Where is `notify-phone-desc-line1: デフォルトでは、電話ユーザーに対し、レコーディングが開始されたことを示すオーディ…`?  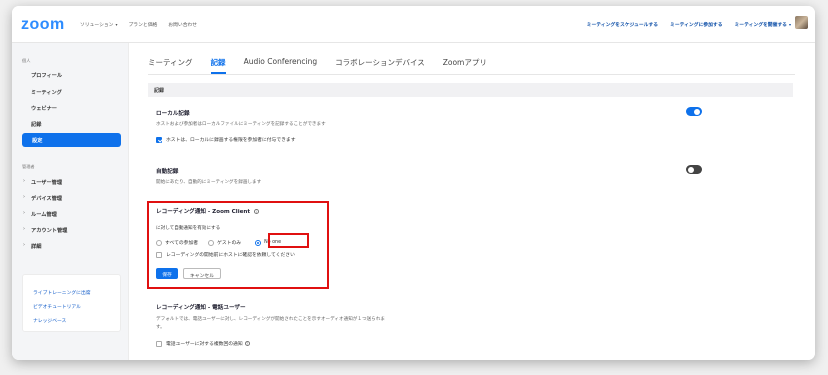 notify-phone-desc-line1: デフォルトでは、電話ユーザーに対し、レコーディングが開始されたことを示すオーディ… is located at coordinates (270, 319).